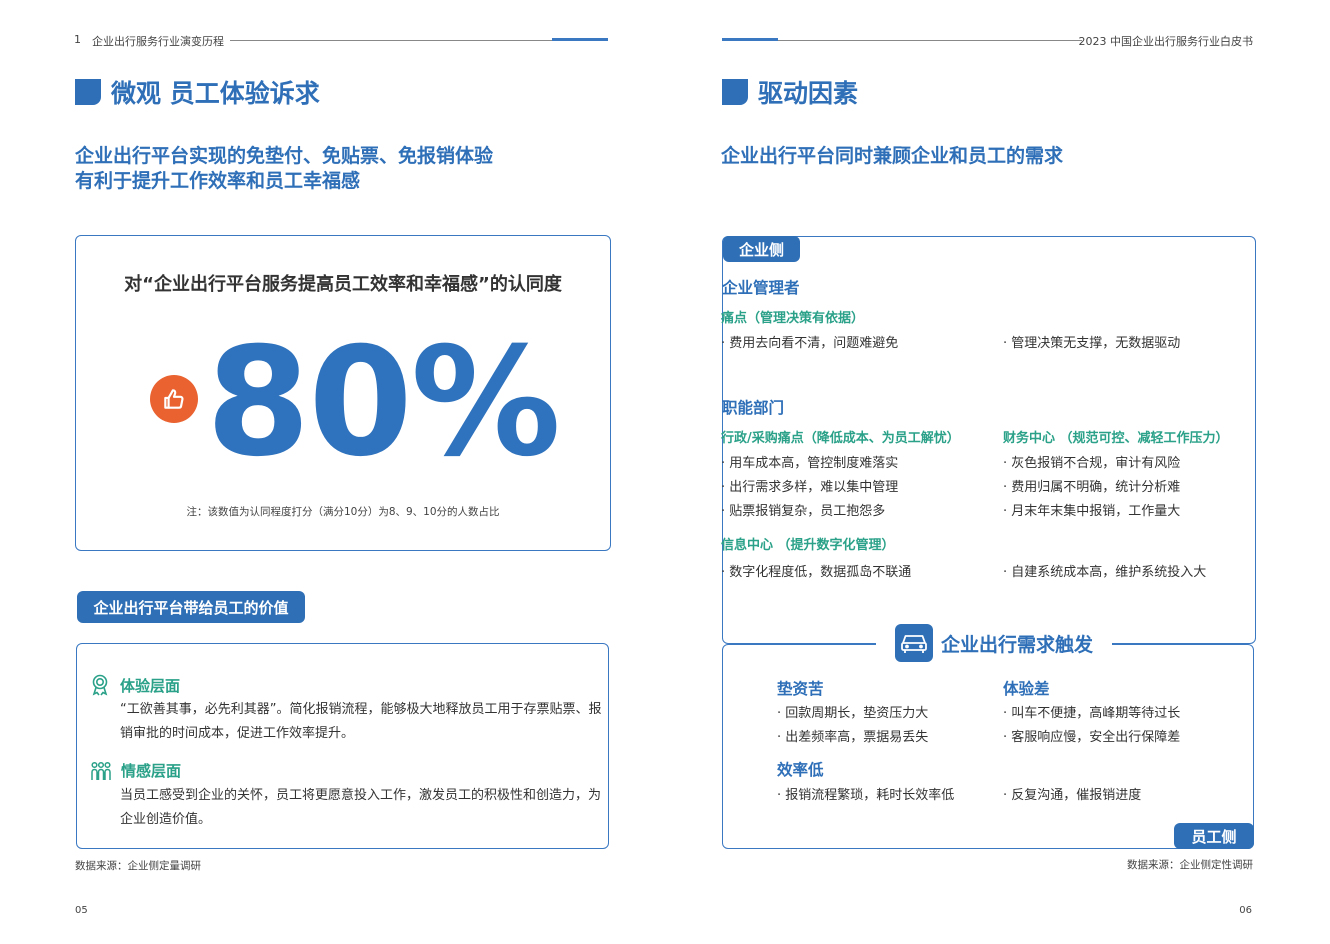 This screenshot has width=1330, height=944. Describe the element at coordinates (808, 93) in the screenshot. I see `section-title-text: 驱动因素` at that location.